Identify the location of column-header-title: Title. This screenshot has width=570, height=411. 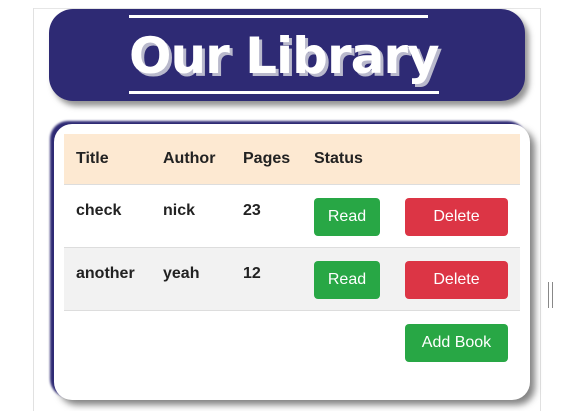
(107, 159).